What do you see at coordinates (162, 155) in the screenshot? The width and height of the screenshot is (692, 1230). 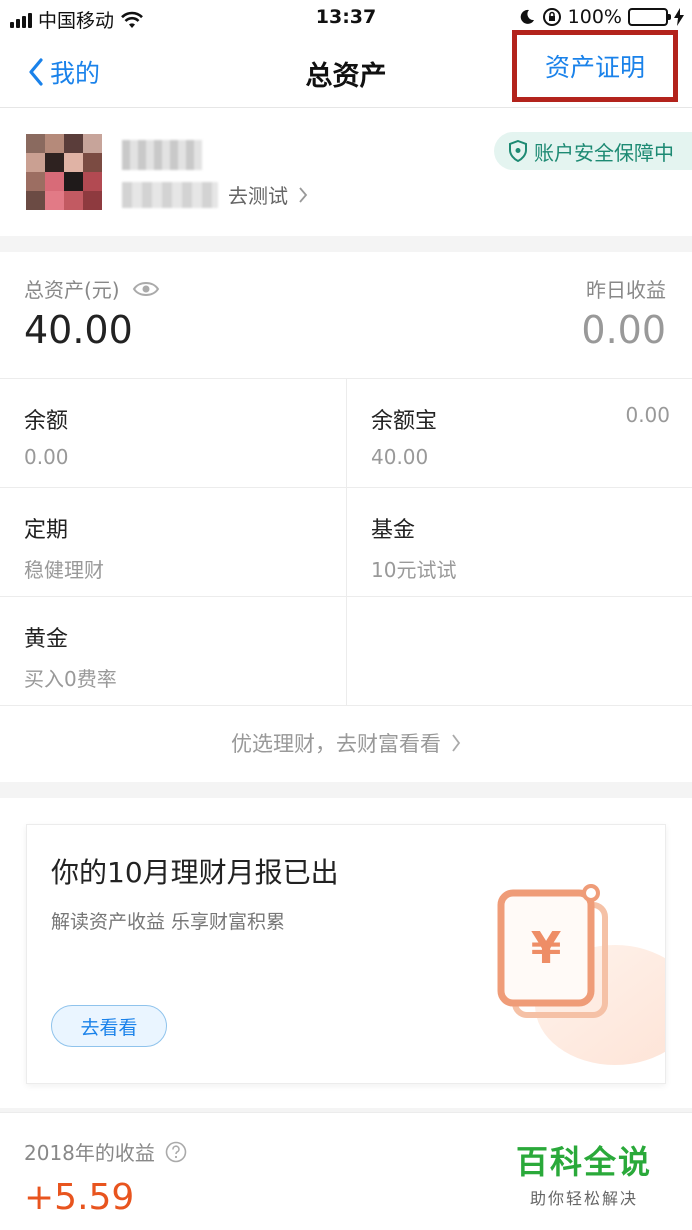 I see `blurred-nickname` at bounding box center [162, 155].